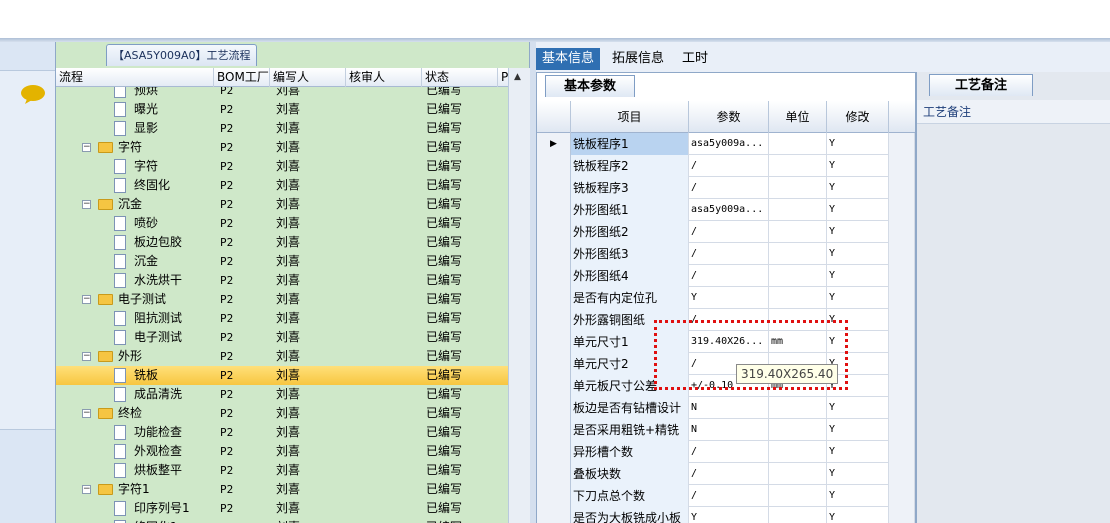 The width and height of the screenshot is (1110, 523). Describe the element at coordinates (282, 280) in the screenshot. I see `flow-row: 水洗烘干 P2 刘喜 已编写` at that location.